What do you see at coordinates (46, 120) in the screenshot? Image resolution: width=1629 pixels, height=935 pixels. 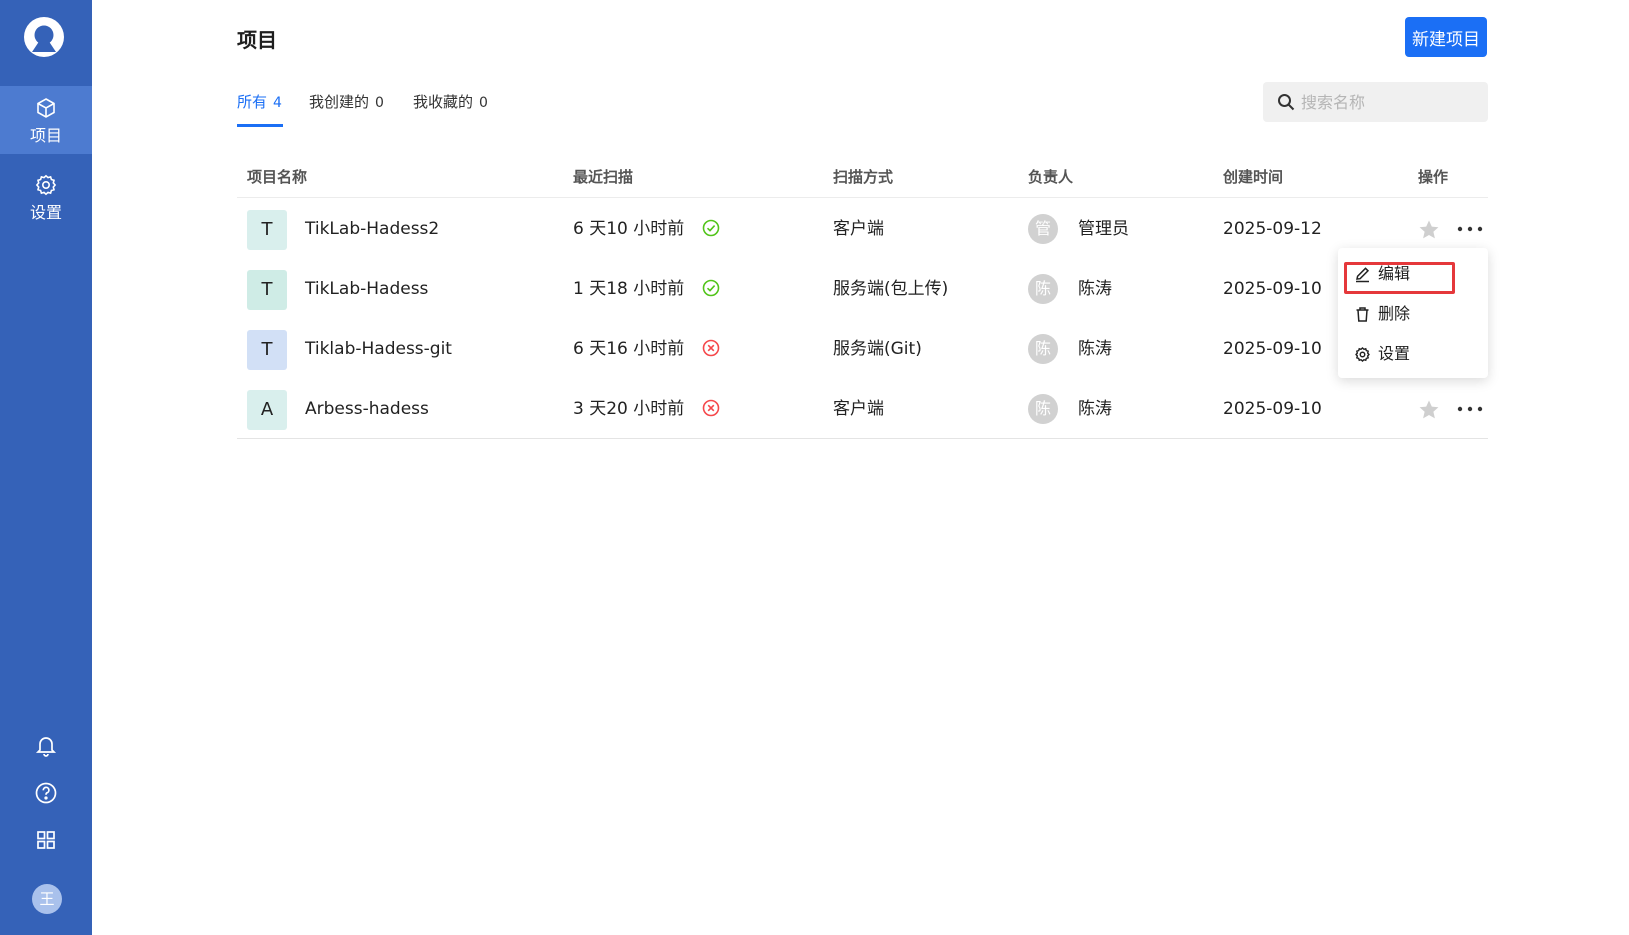 I see `sidebar-item-projects: 项目` at bounding box center [46, 120].